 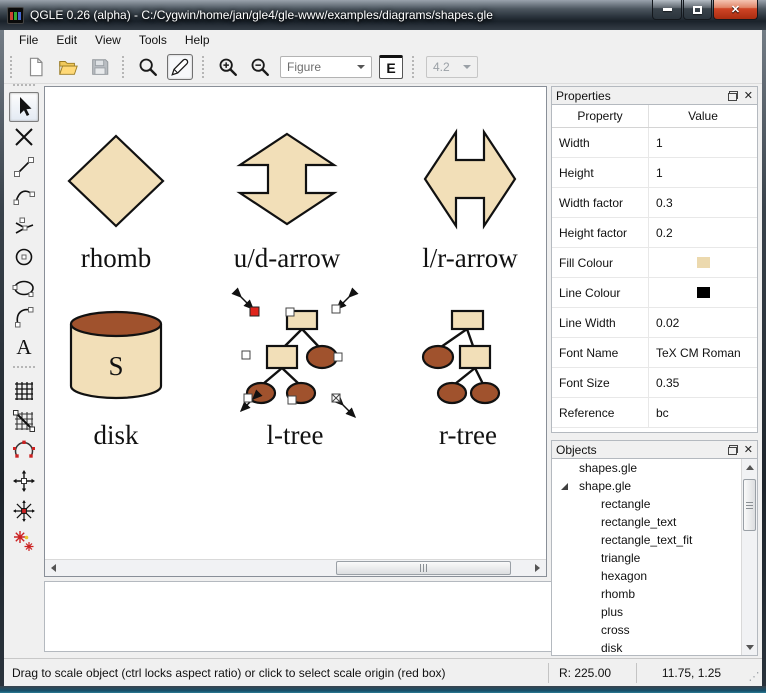 I want to click on version-dropdown: 4.2, so click(x=452, y=66).